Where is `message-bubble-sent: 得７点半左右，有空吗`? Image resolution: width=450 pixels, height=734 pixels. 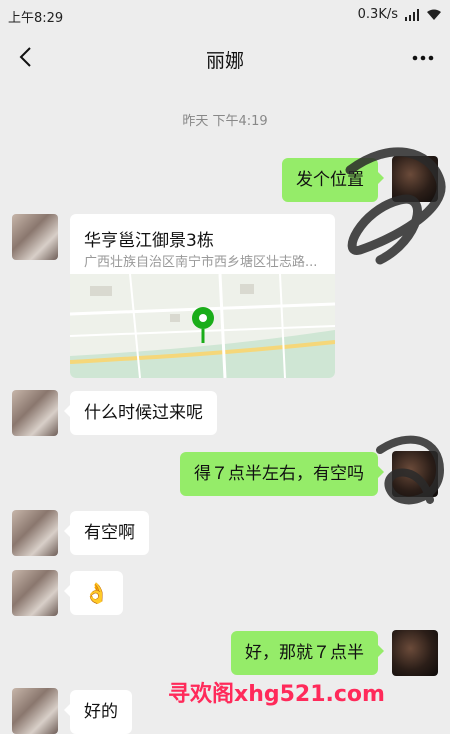
message-bubble-sent: 得７点半左右，有空吗 is located at coordinates (282, 474).